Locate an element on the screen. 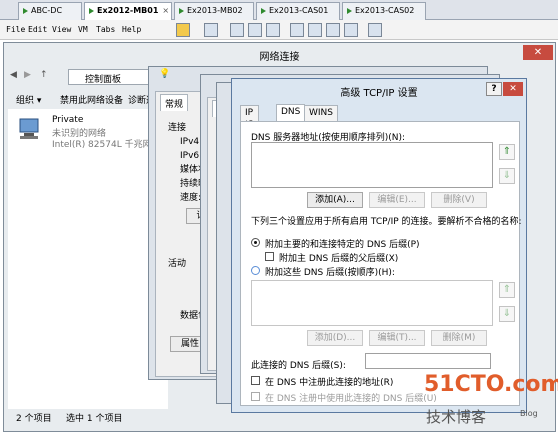 The image size is (558, 437). back-icon: ◀ is located at coordinates (13, 75).